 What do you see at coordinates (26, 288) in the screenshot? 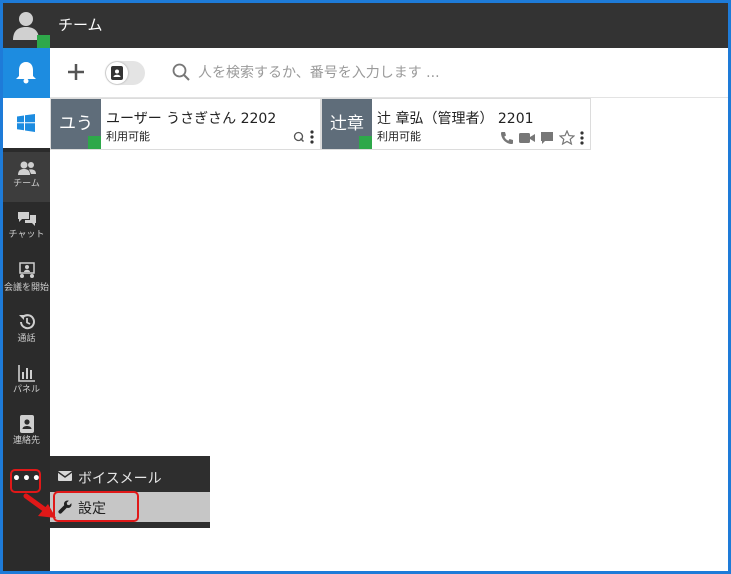
I see `sidebar-item-label: 会議を開始` at bounding box center [26, 288].